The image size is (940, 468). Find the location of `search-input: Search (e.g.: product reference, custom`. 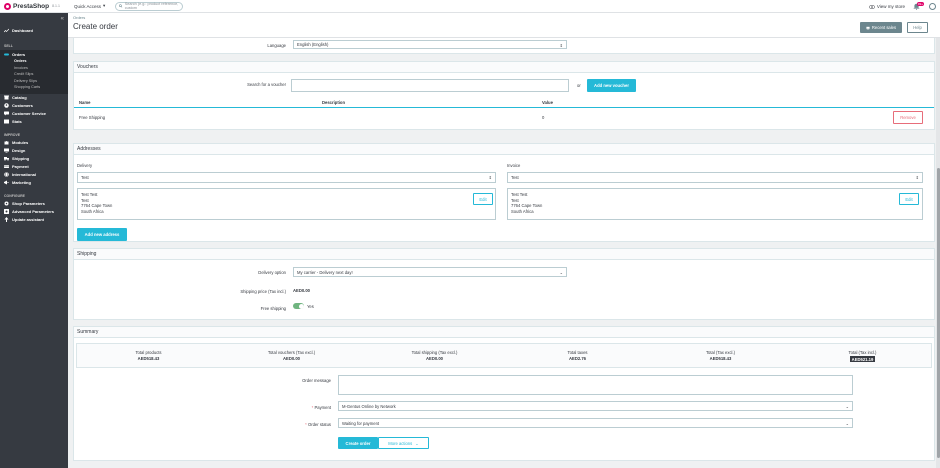

search-input: Search (e.g.: product reference, custom is located at coordinates (149, 6).